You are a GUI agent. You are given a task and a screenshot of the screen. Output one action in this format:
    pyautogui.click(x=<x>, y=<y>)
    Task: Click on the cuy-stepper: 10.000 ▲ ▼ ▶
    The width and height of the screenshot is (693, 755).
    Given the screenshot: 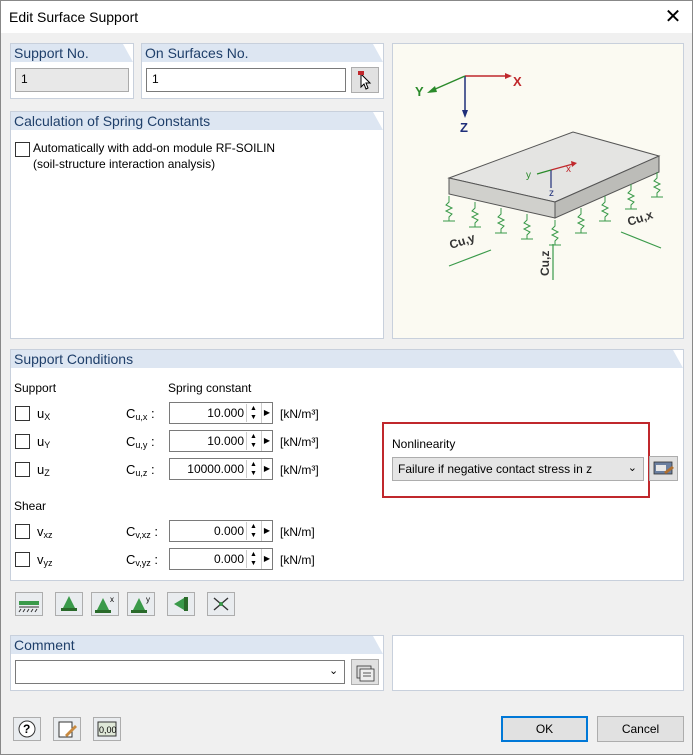 What is the action you would take?
    pyautogui.click(x=221, y=441)
    